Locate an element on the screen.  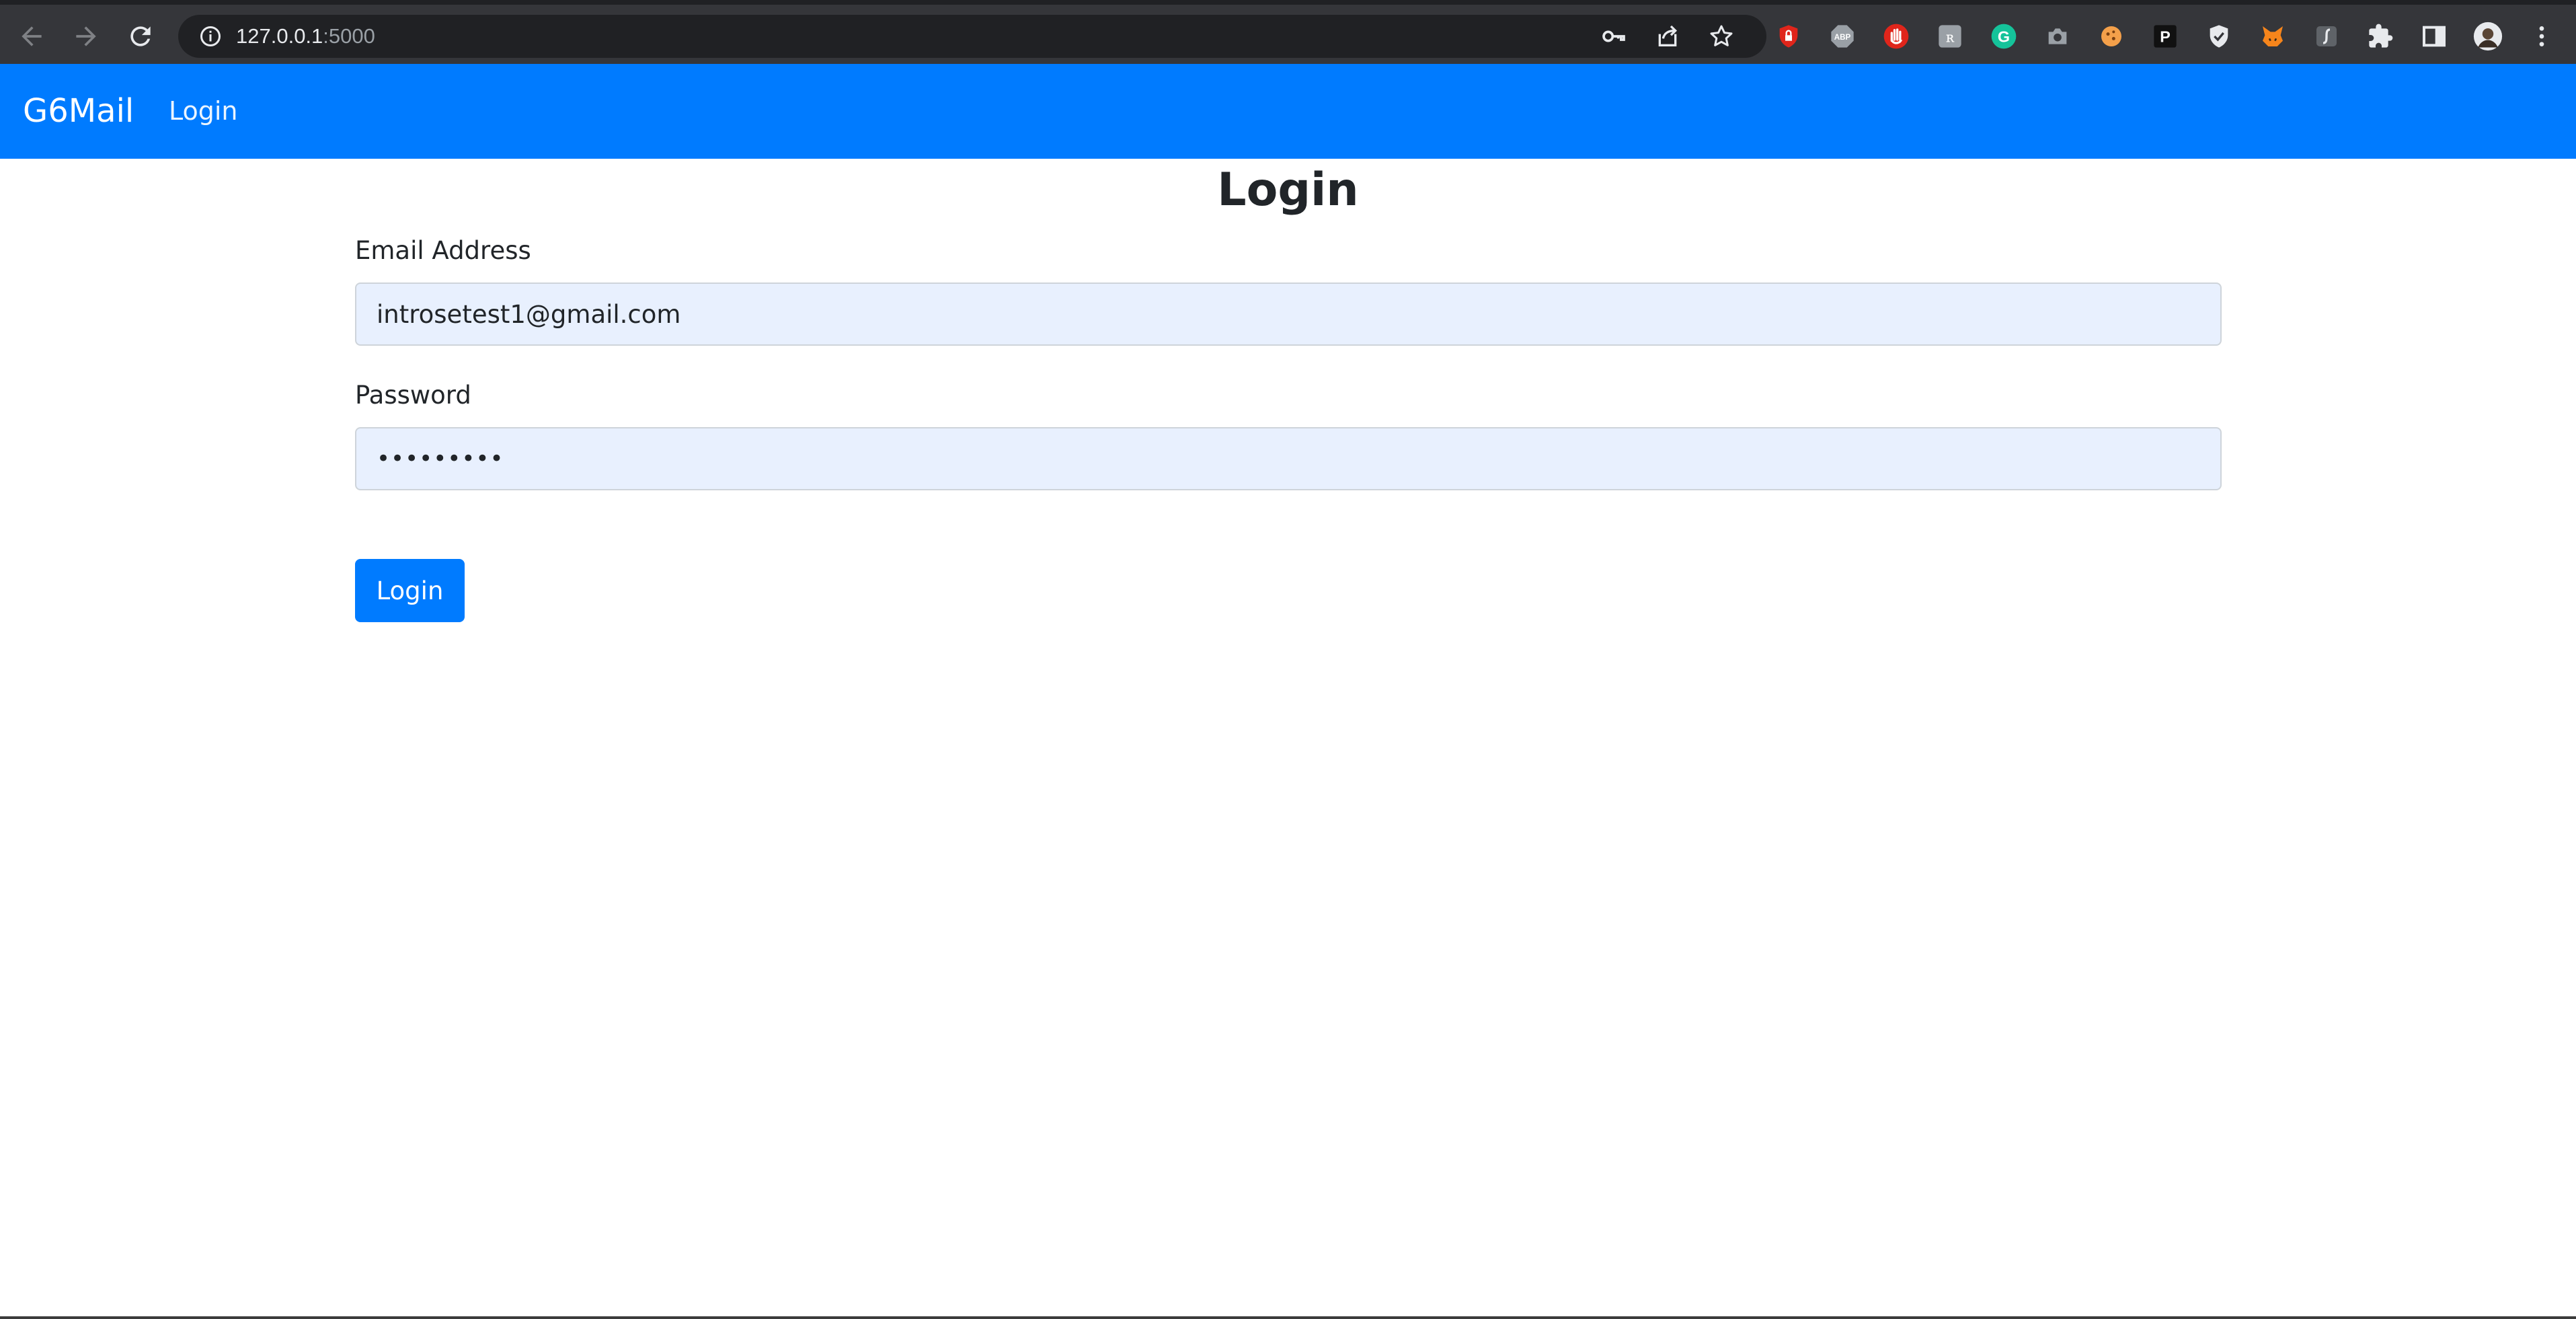
bookmark-star-icon is located at coordinates (1722, 36).